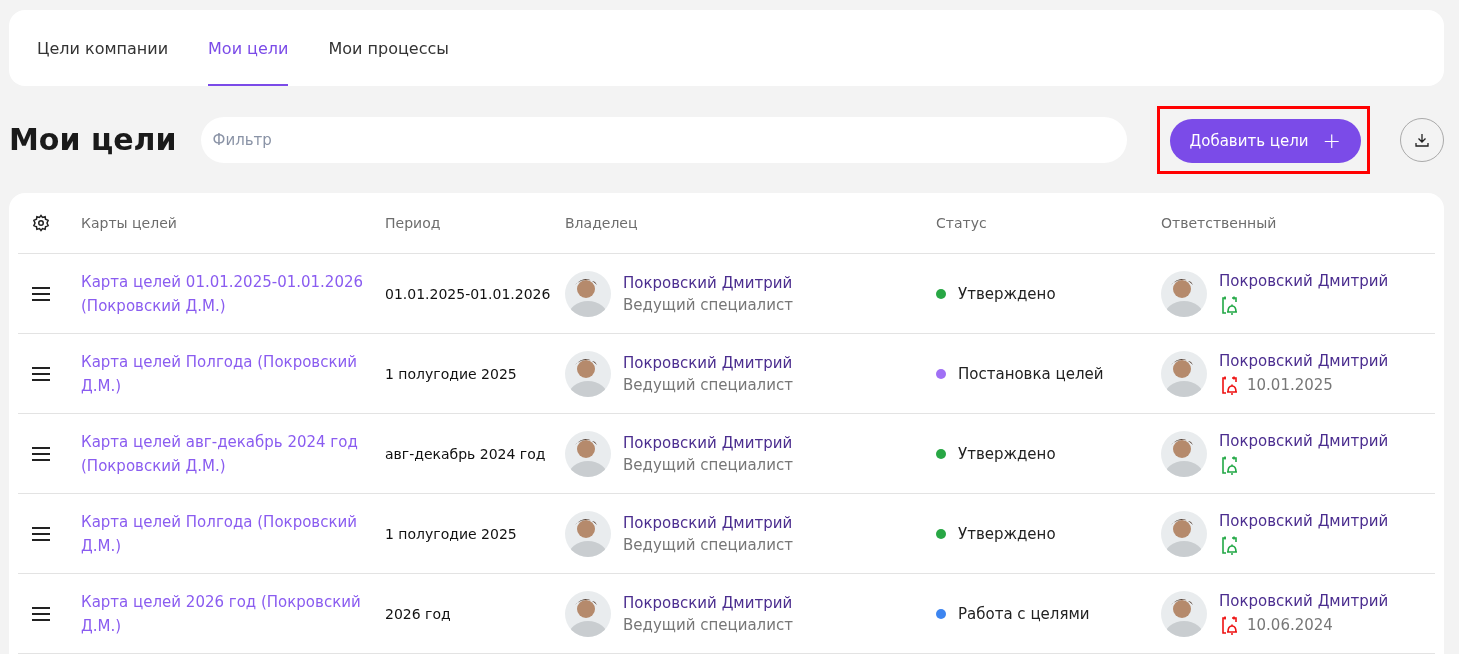  Describe the element at coordinates (93, 140) in the screenshot. I see `page-title: Мои цели` at that location.